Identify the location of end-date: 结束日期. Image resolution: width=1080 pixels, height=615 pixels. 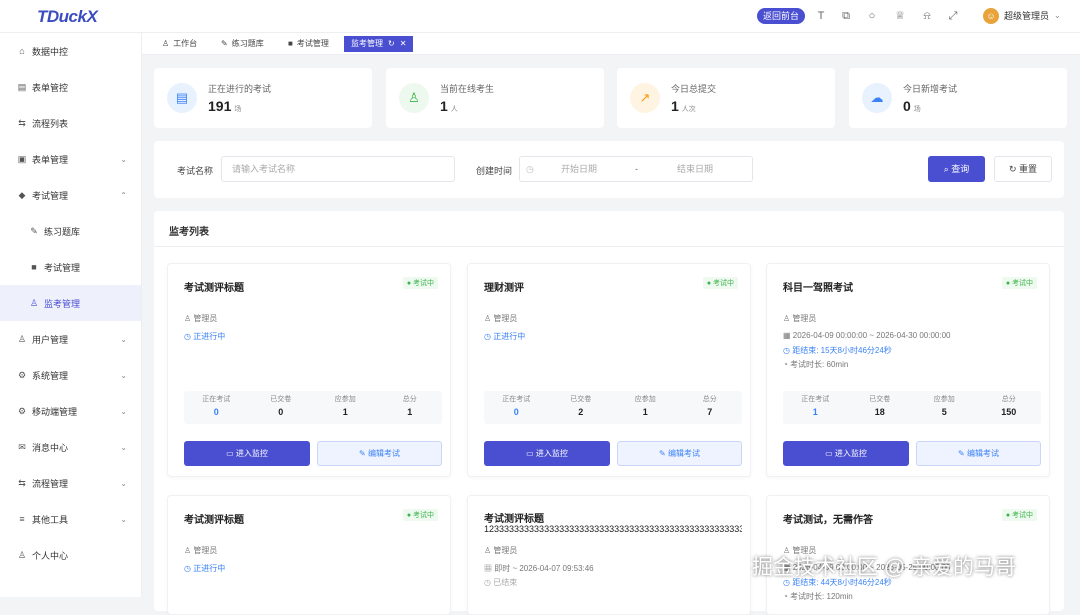
(695, 169).